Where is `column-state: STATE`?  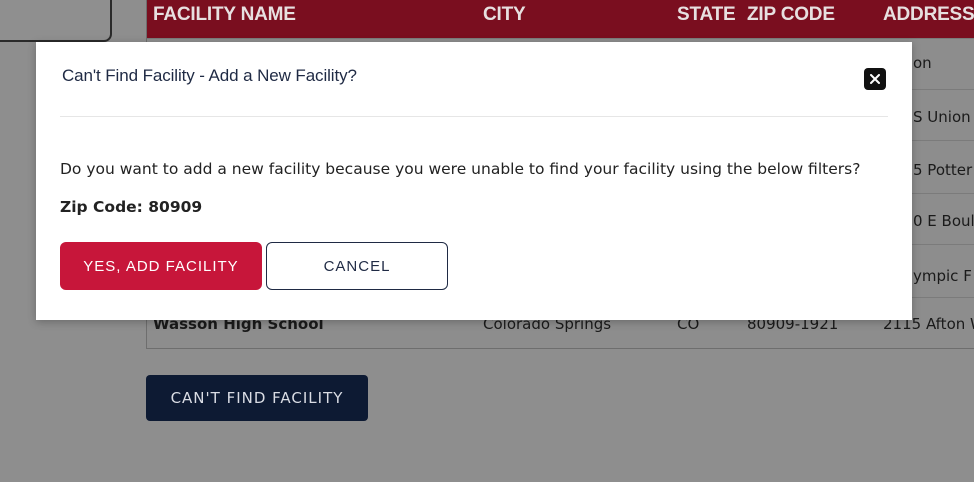 column-state: STATE is located at coordinates (706, 14).